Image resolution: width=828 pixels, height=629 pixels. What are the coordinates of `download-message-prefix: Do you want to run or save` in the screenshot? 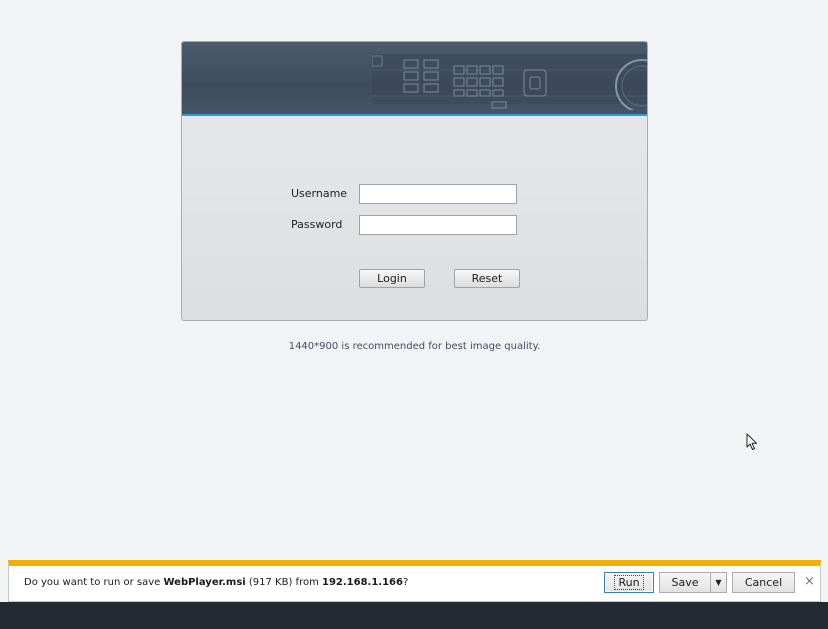 It's located at (94, 582).